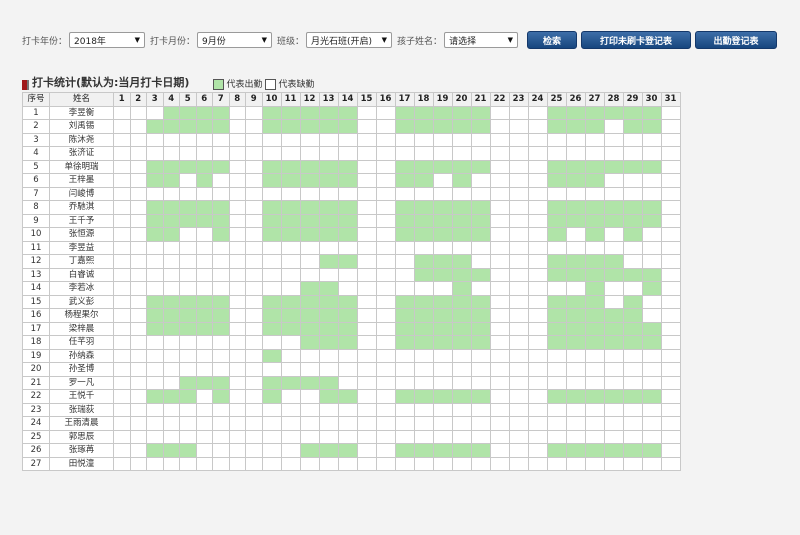  Describe the element at coordinates (81, 369) in the screenshot. I see `row-name: 孙圣博` at that location.